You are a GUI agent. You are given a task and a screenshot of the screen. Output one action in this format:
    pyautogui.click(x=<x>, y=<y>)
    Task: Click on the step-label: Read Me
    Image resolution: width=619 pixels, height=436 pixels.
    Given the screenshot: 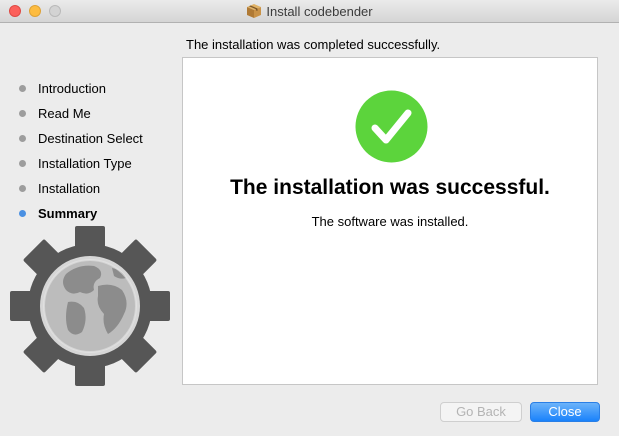 What is the action you would take?
    pyautogui.click(x=64, y=113)
    